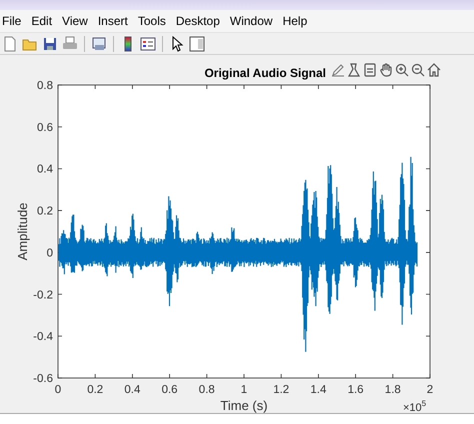 This screenshot has height=424, width=474. Describe the element at coordinates (22, 231) in the screenshot. I see `axis-title: Amplitude` at that location.